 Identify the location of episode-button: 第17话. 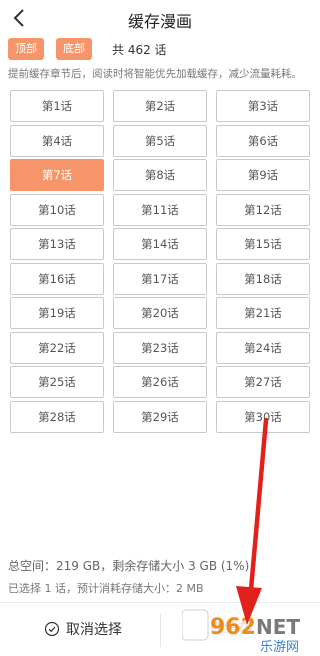
(160, 278).